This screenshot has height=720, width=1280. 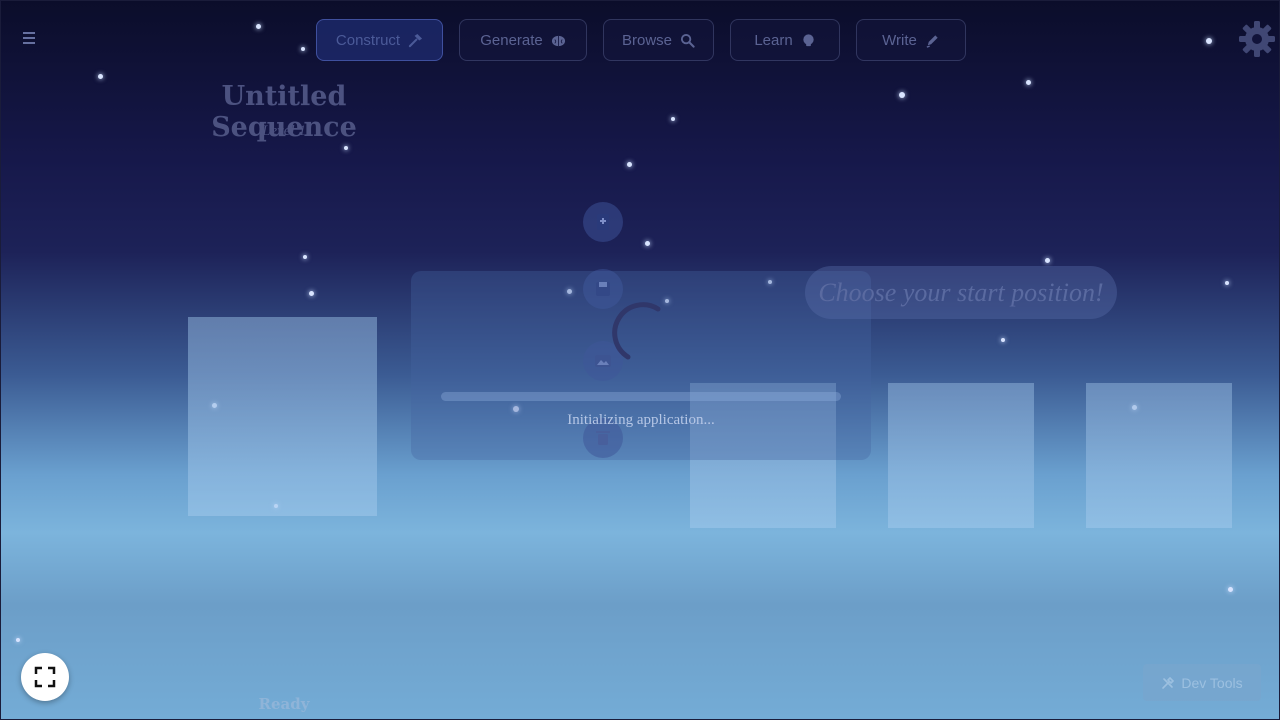 What do you see at coordinates (808, 39) in the screenshot?
I see `lightbulb-icon` at bounding box center [808, 39].